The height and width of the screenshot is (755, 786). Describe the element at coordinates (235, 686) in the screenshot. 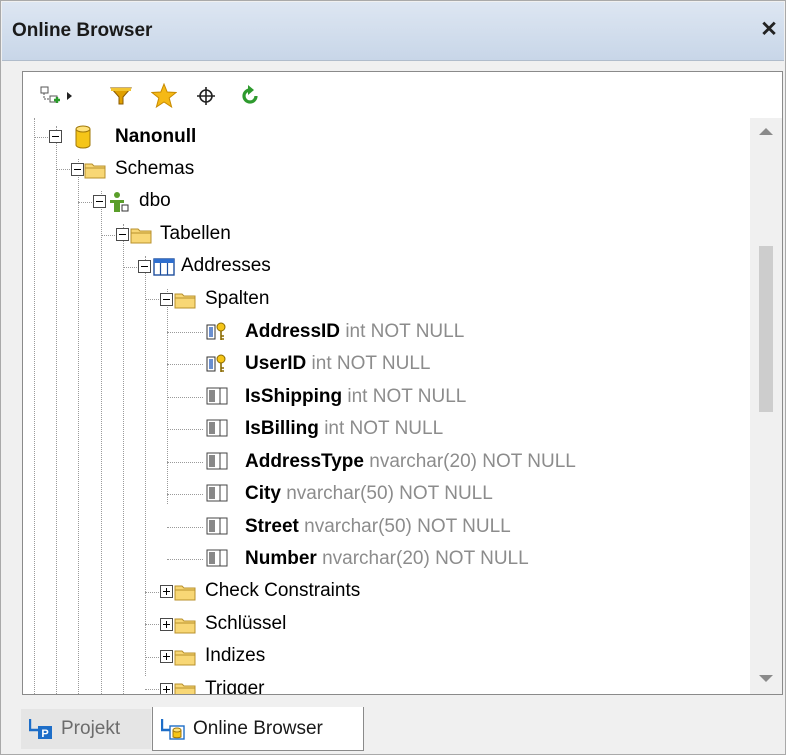

I see `tree-node-label: Trigger` at that location.